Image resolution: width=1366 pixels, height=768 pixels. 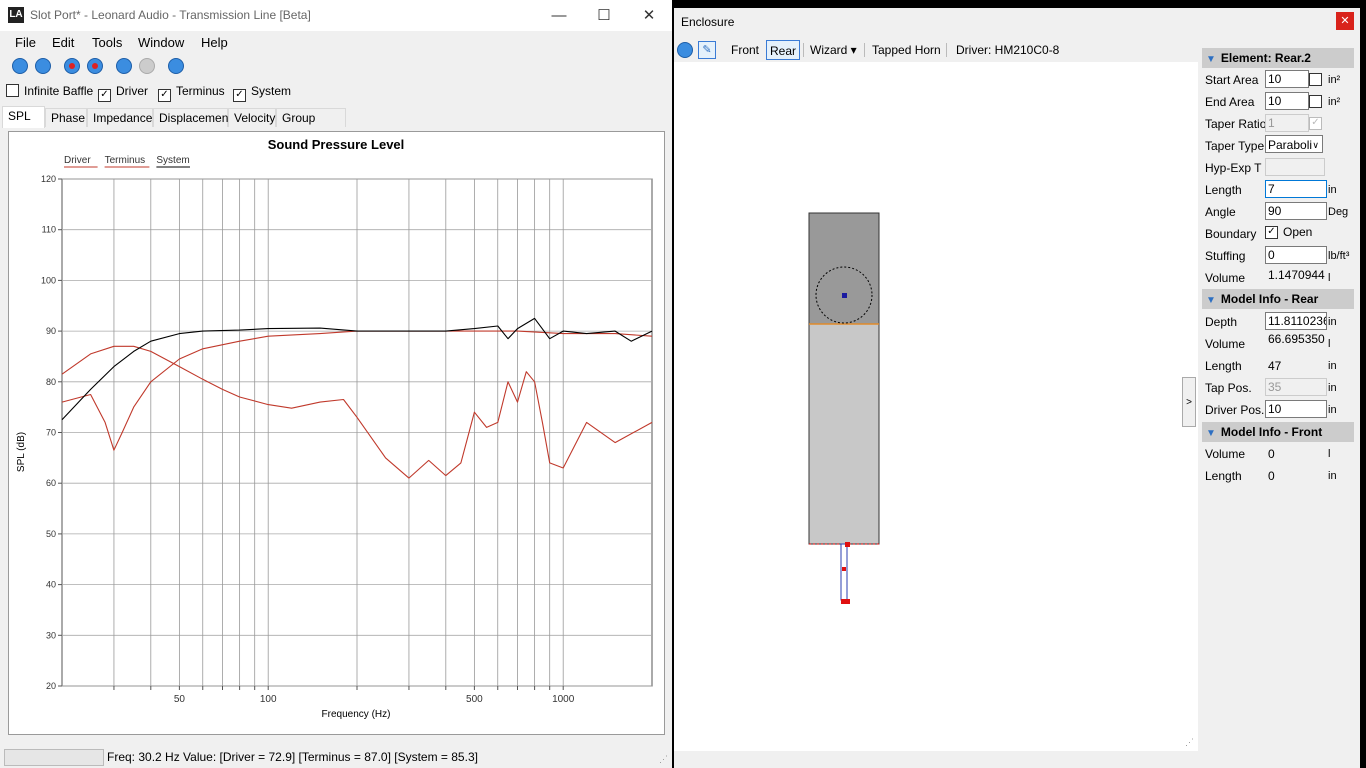 I want to click on driver-center-marker, so click(x=844, y=295).